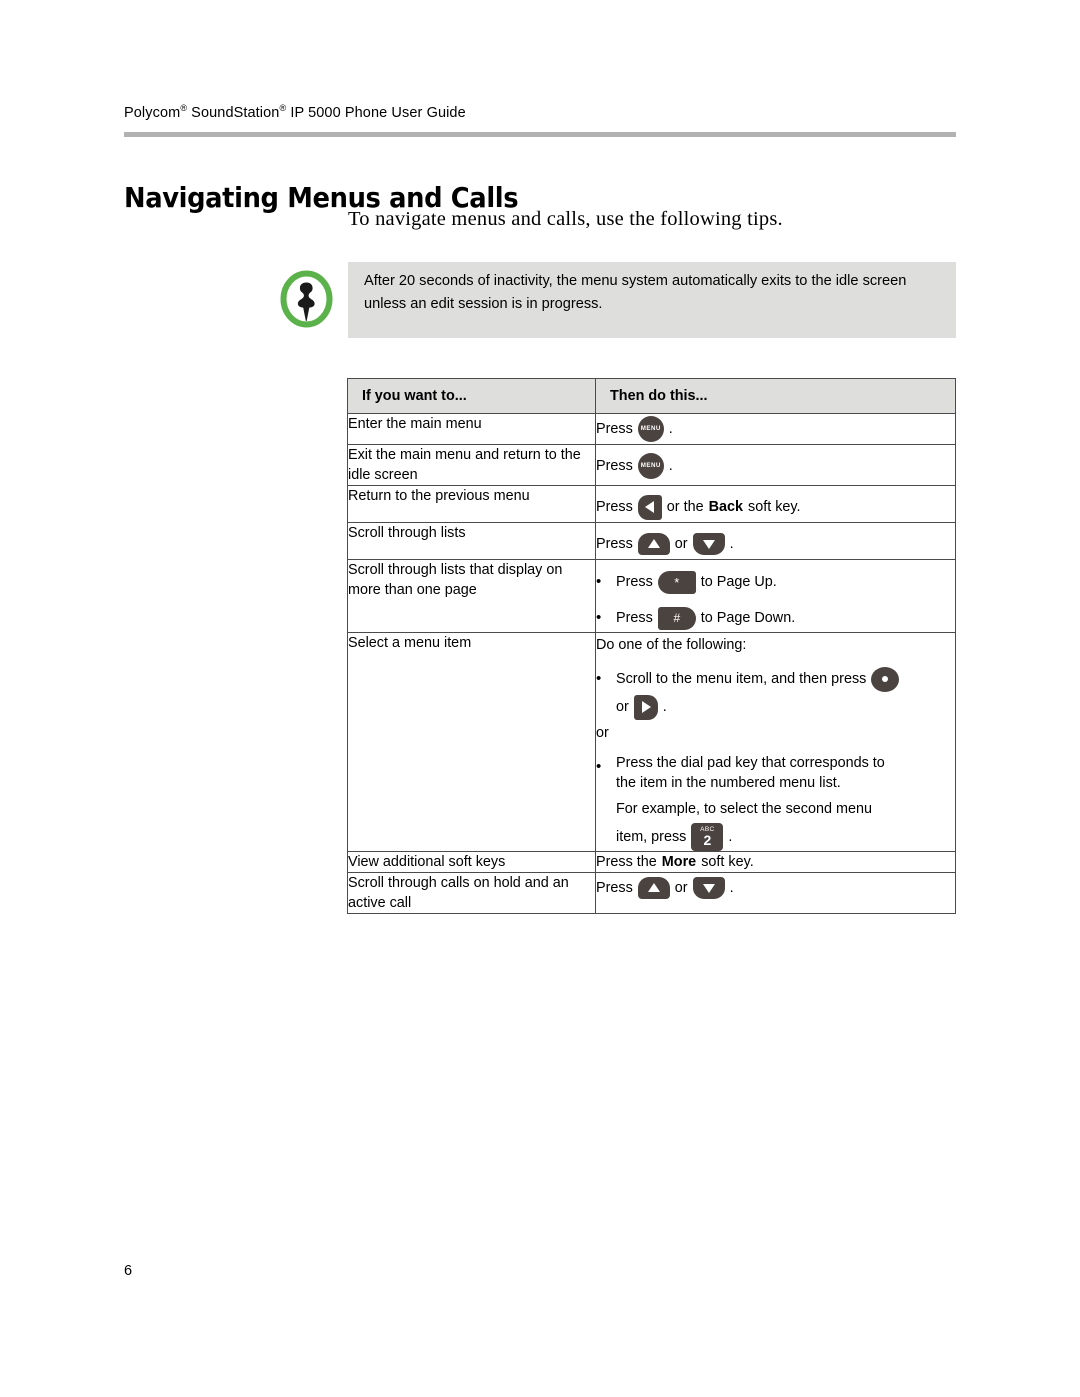  I want to click on task-cell: View additional soft keys, so click(471, 862).